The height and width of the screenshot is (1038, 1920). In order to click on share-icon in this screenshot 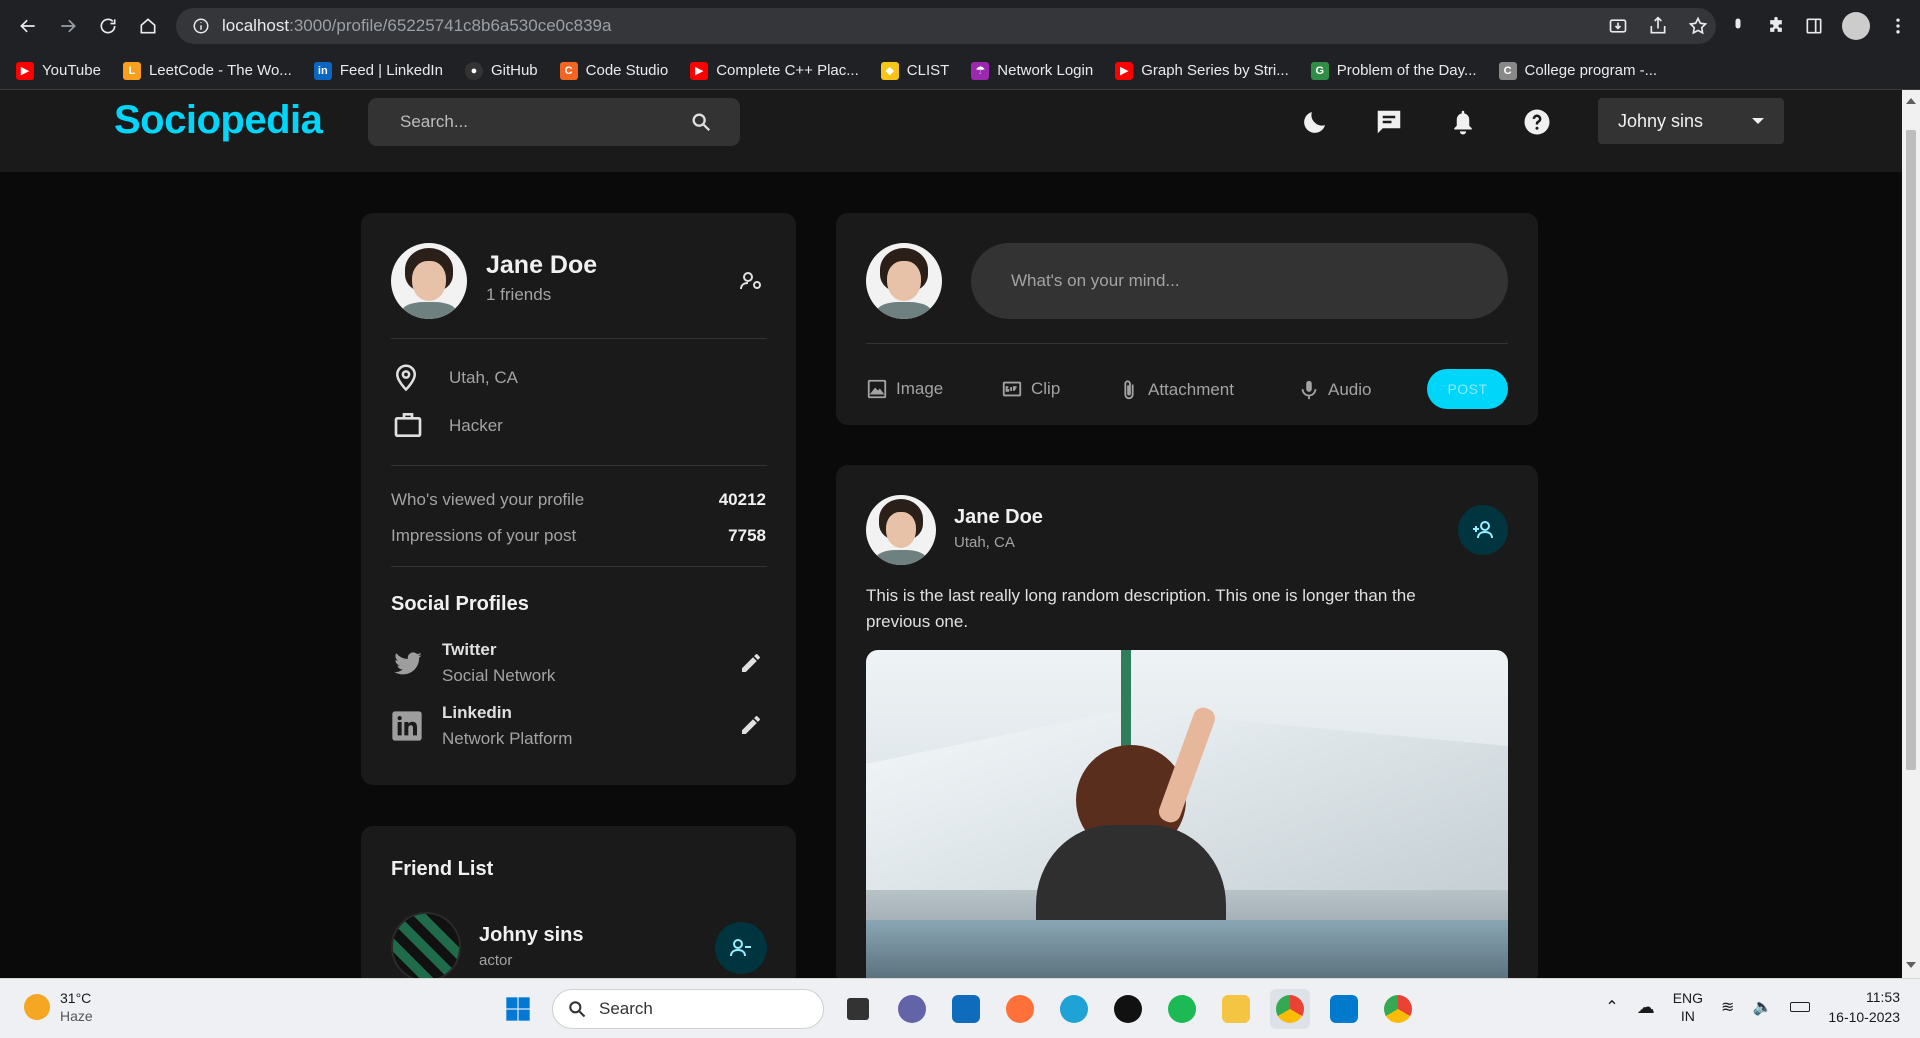, I will do `click(1658, 26)`.